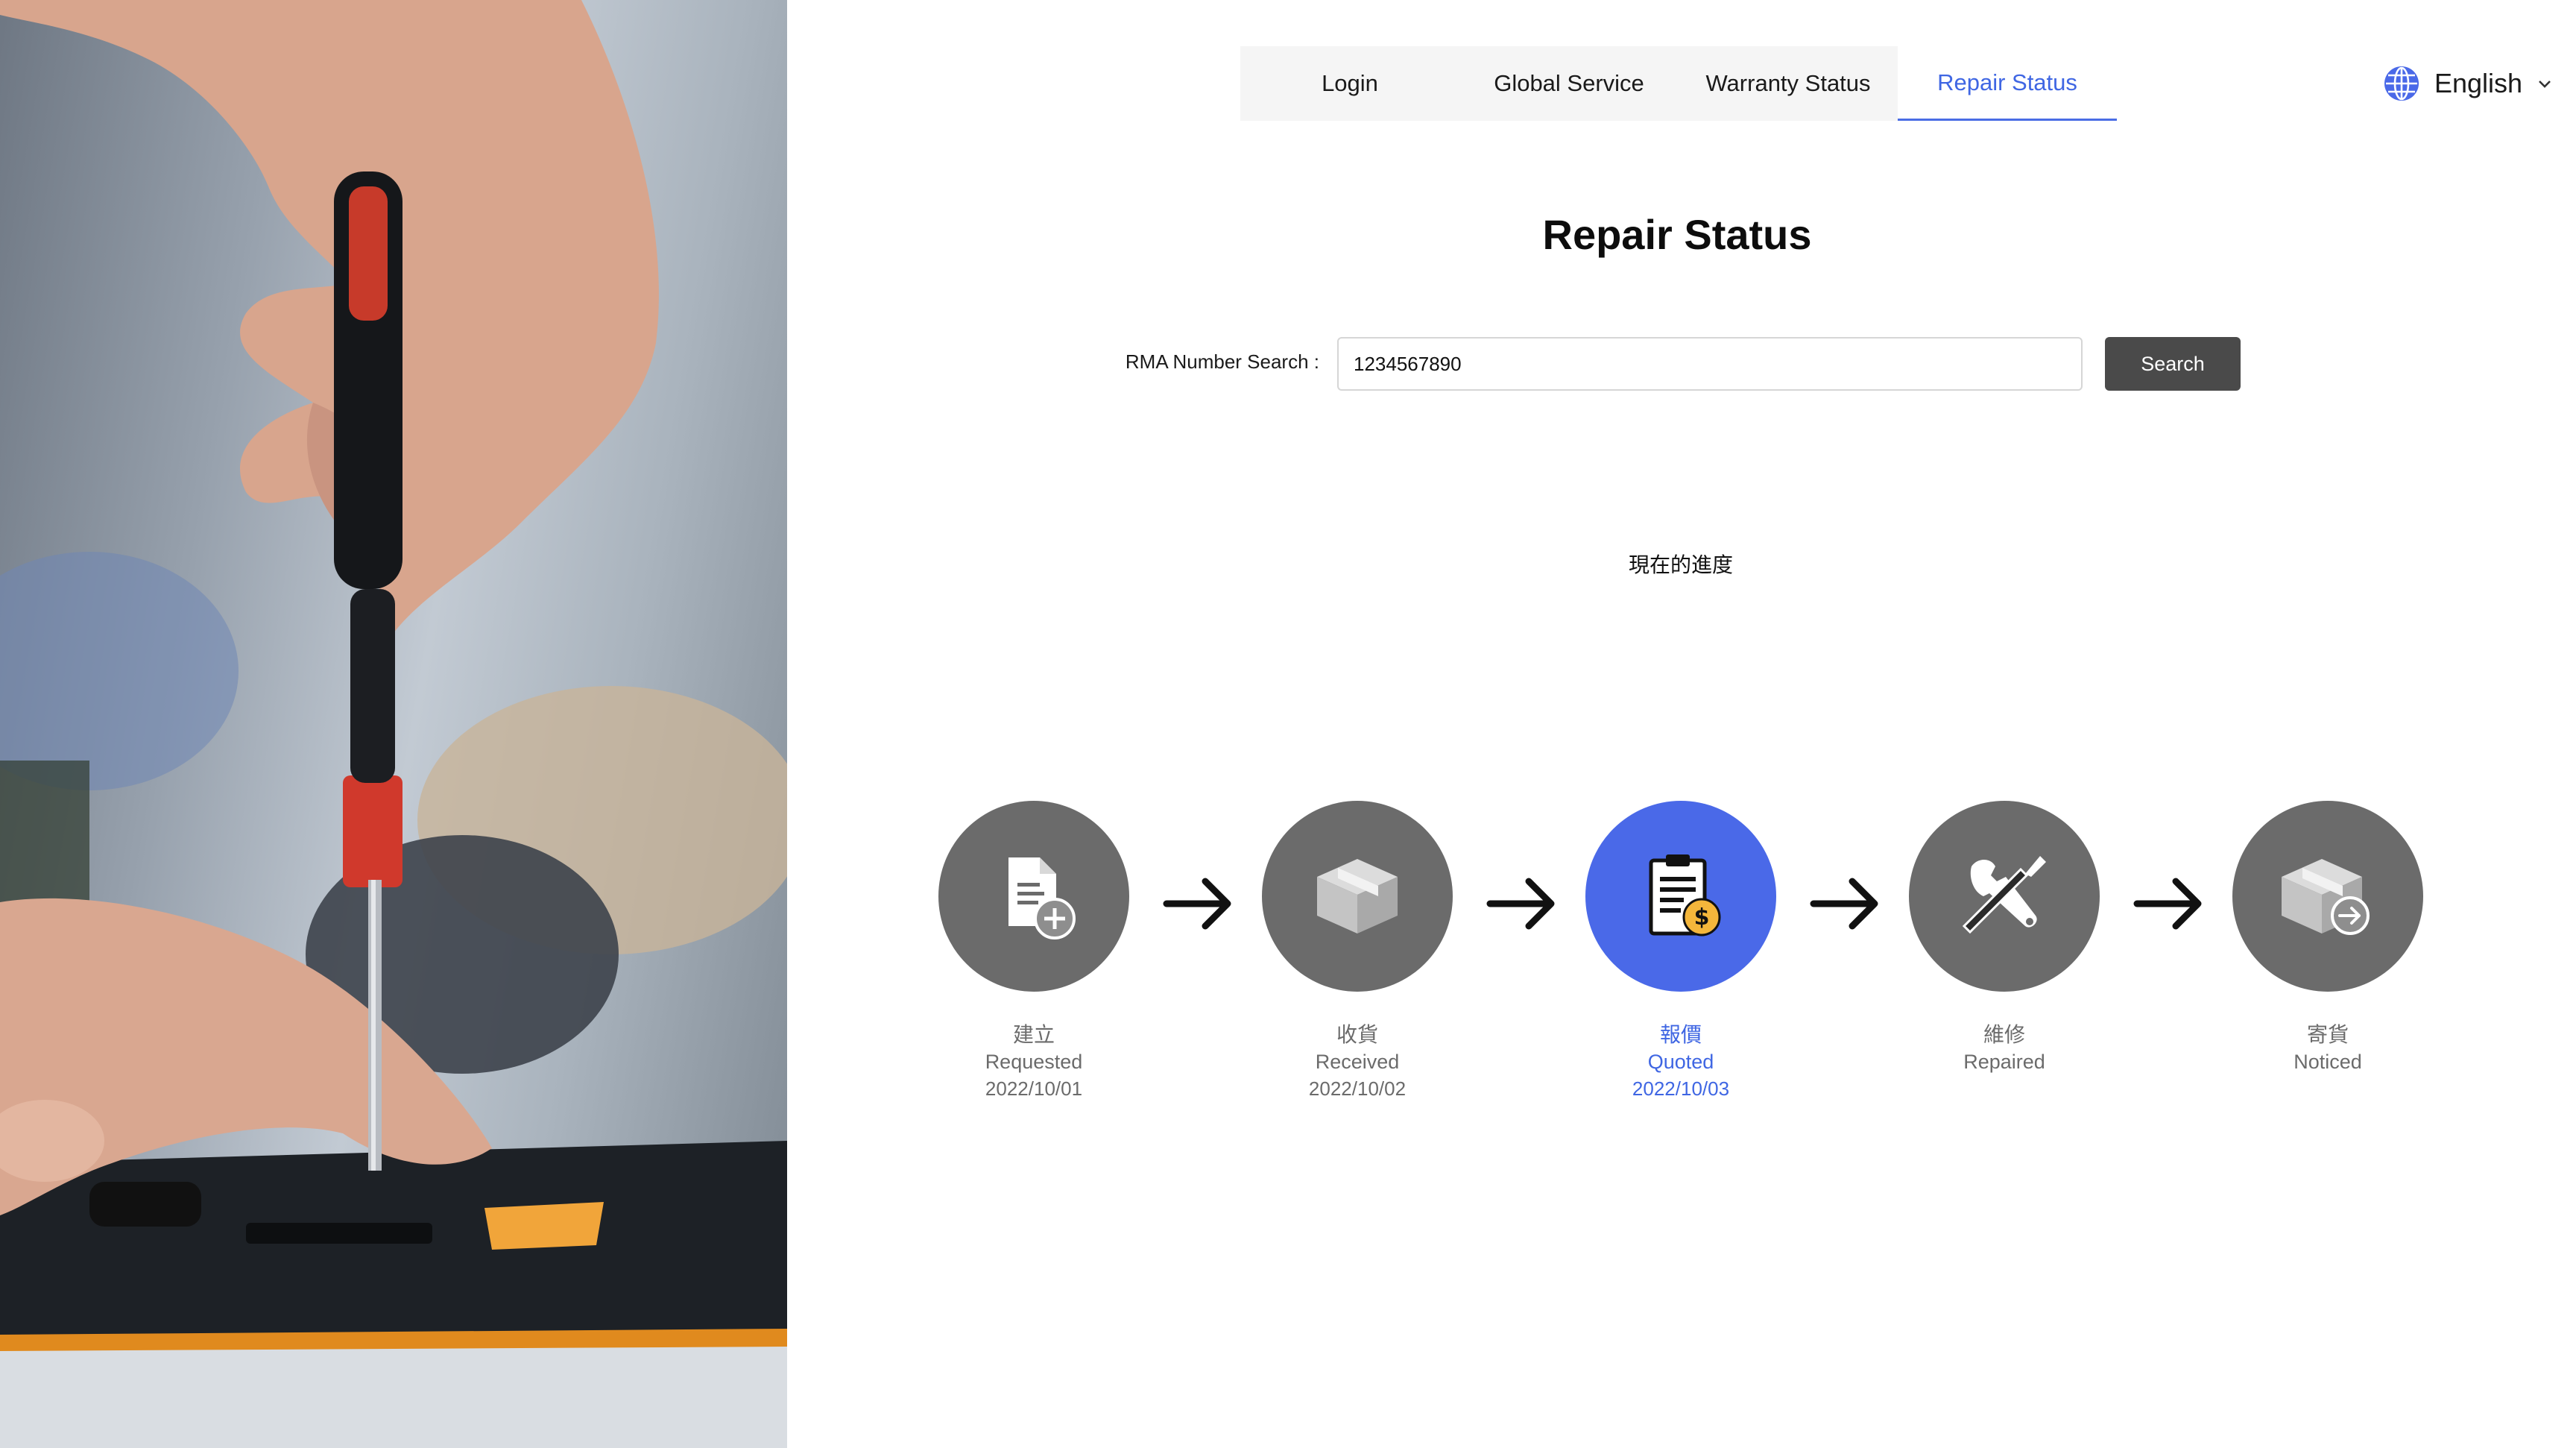 This screenshot has width=2576, height=1448. What do you see at coordinates (1685, 895) in the screenshot?
I see `clipboard-dollar-icon: $` at bounding box center [1685, 895].